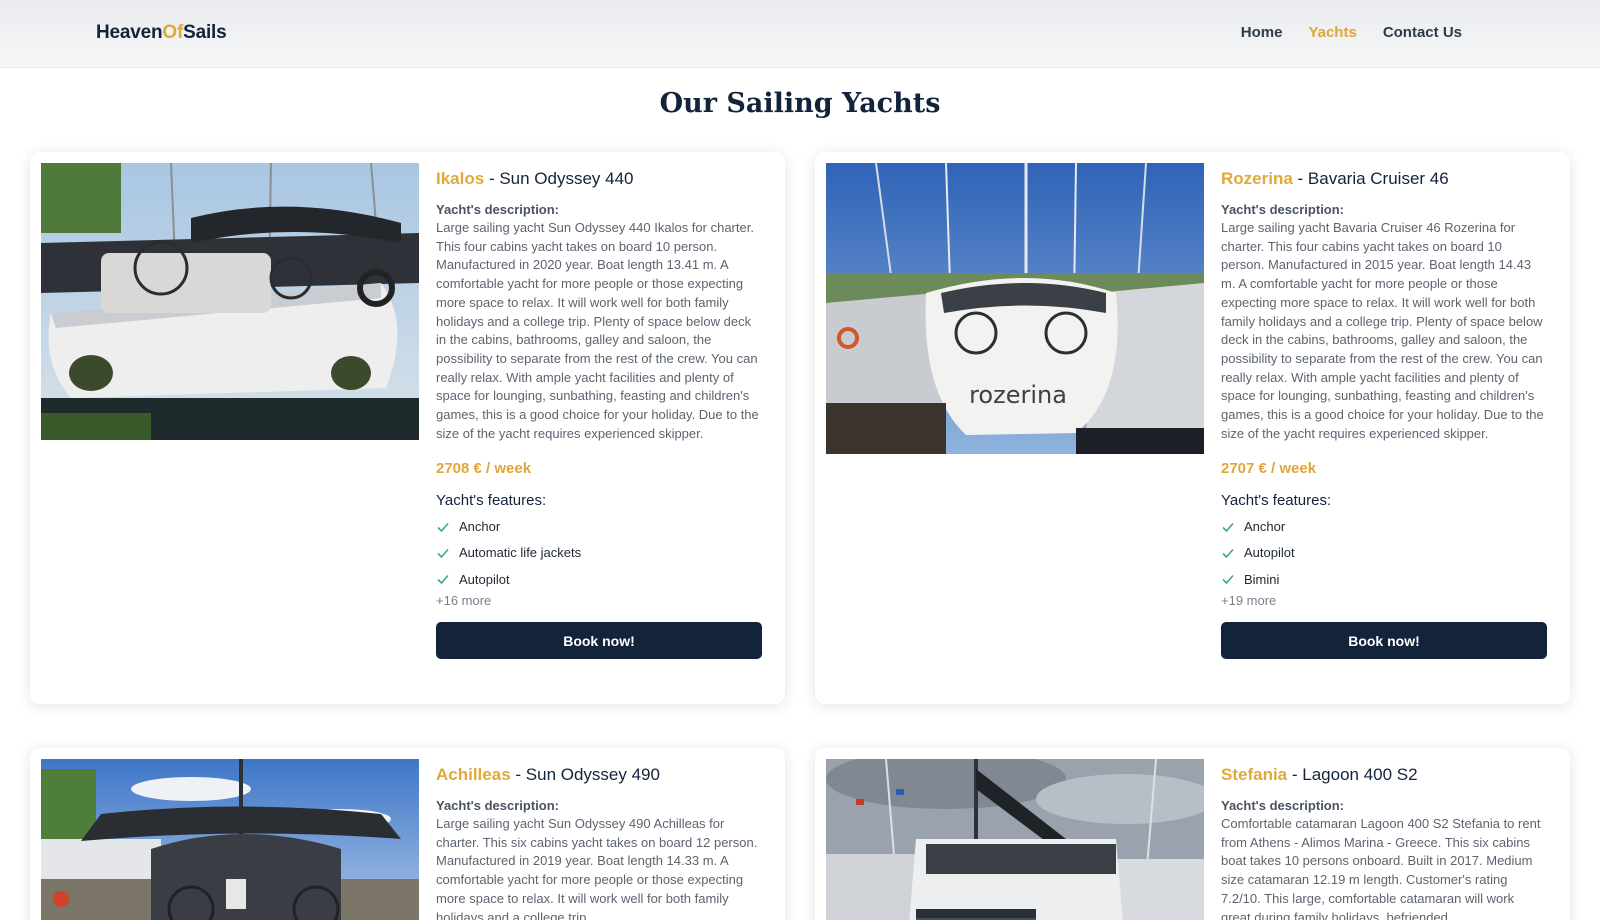 This screenshot has width=1600, height=920. Describe the element at coordinates (129, 32) in the screenshot. I see `logo-heaven: Heaven` at that location.